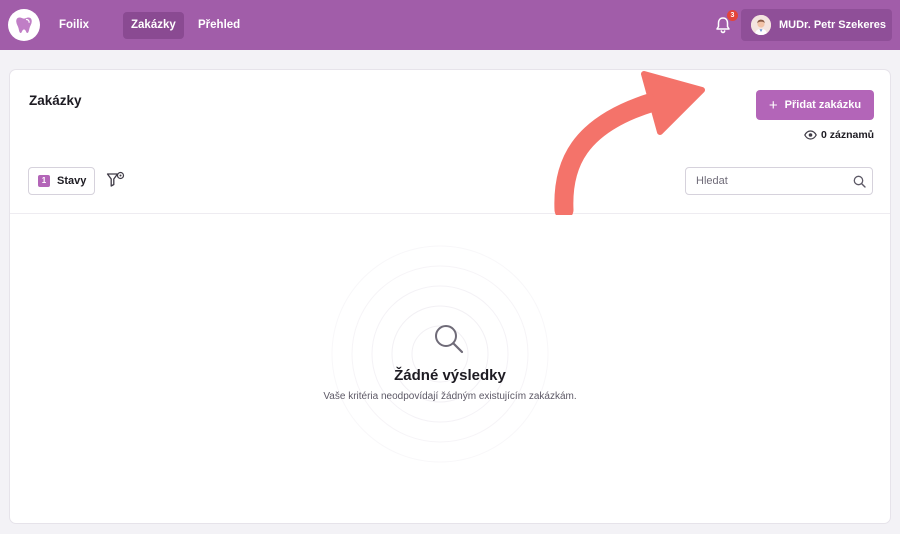  I want to click on status-filter-chip: 1 Stavy, so click(61, 181).